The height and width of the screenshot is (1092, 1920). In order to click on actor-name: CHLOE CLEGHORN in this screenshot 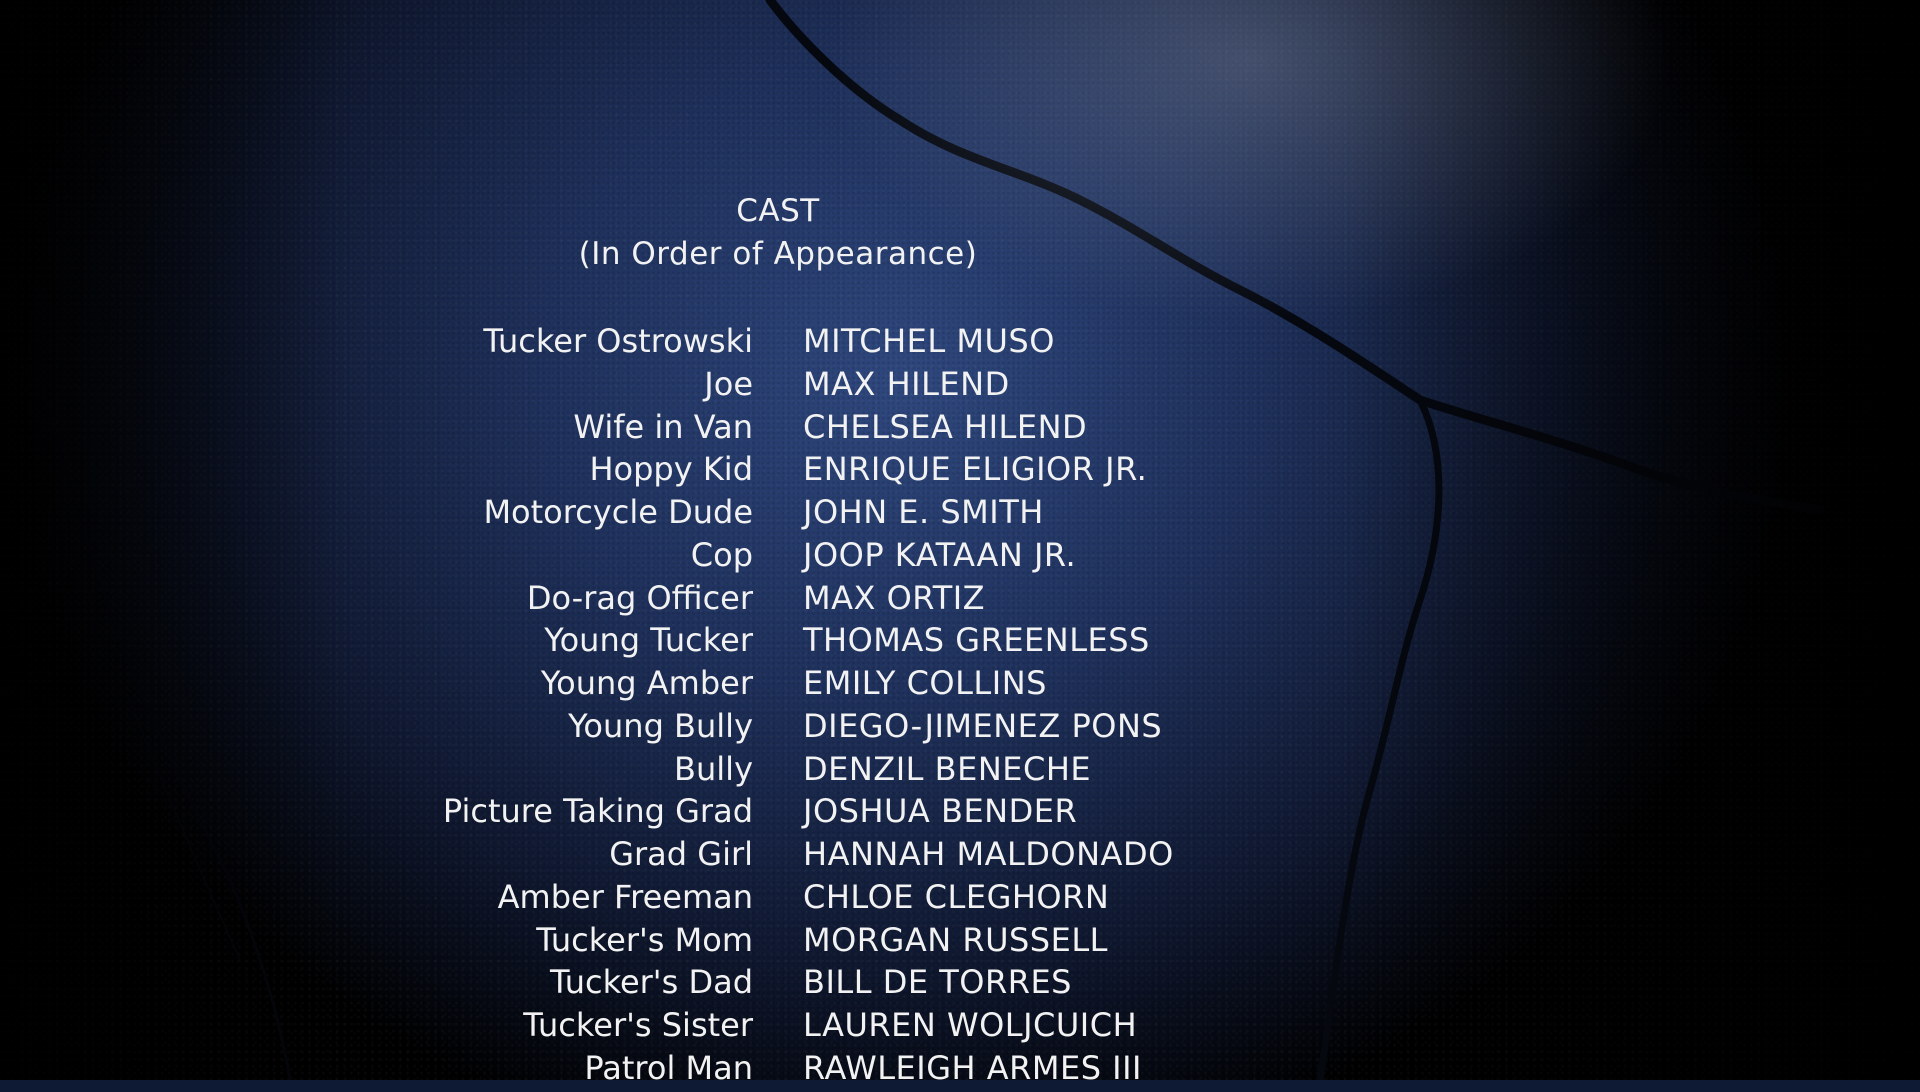, I will do `click(956, 896)`.